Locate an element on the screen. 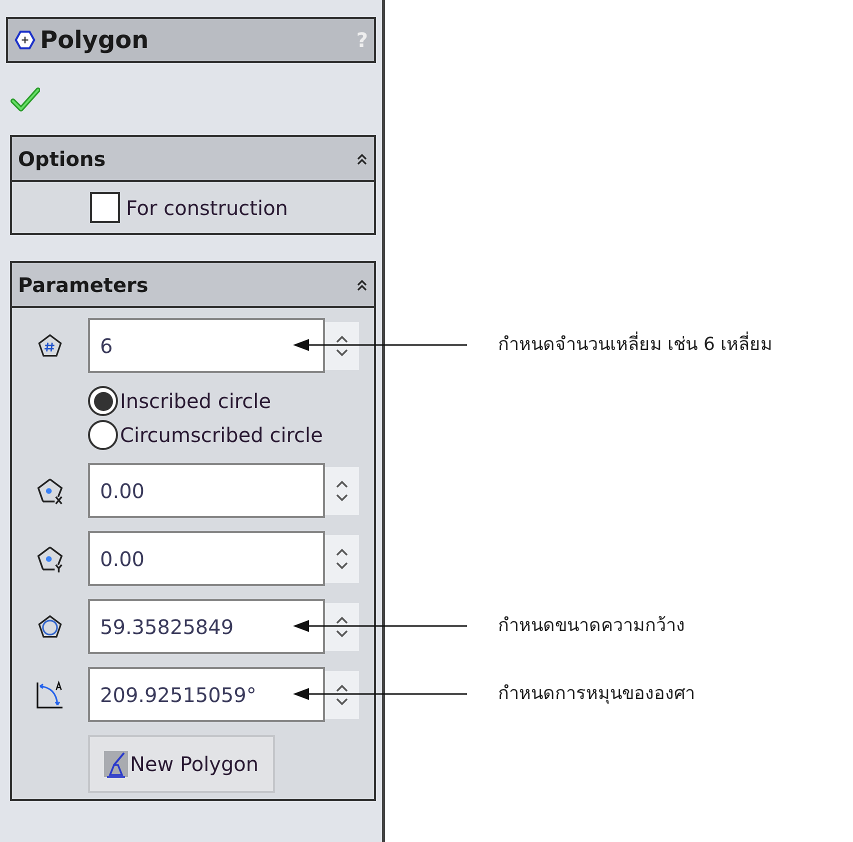 The height and width of the screenshot is (842, 853). angle-icon is located at coordinates (50, 695).